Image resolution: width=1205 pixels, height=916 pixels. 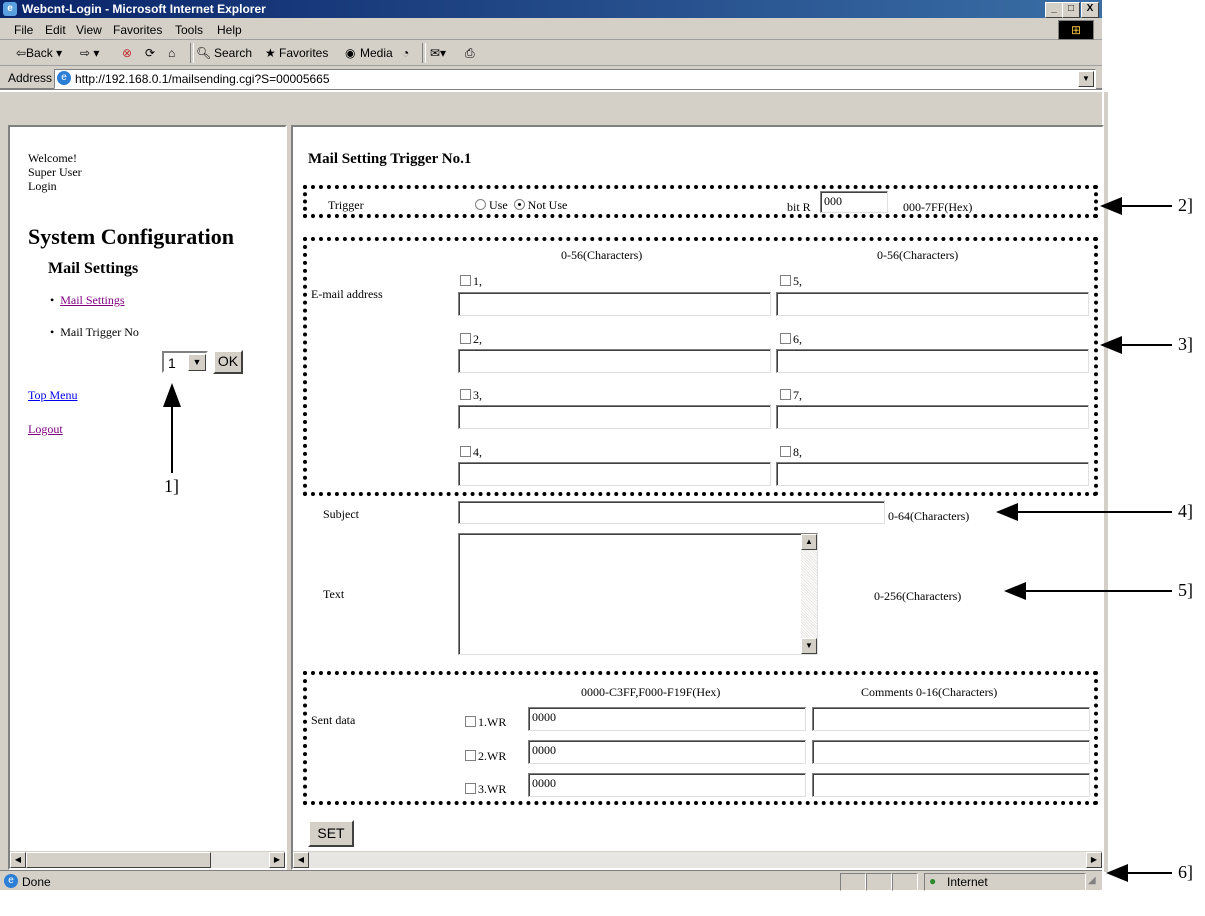 What do you see at coordinates (1090, 10) in the screenshot?
I see `close-button: X` at bounding box center [1090, 10].